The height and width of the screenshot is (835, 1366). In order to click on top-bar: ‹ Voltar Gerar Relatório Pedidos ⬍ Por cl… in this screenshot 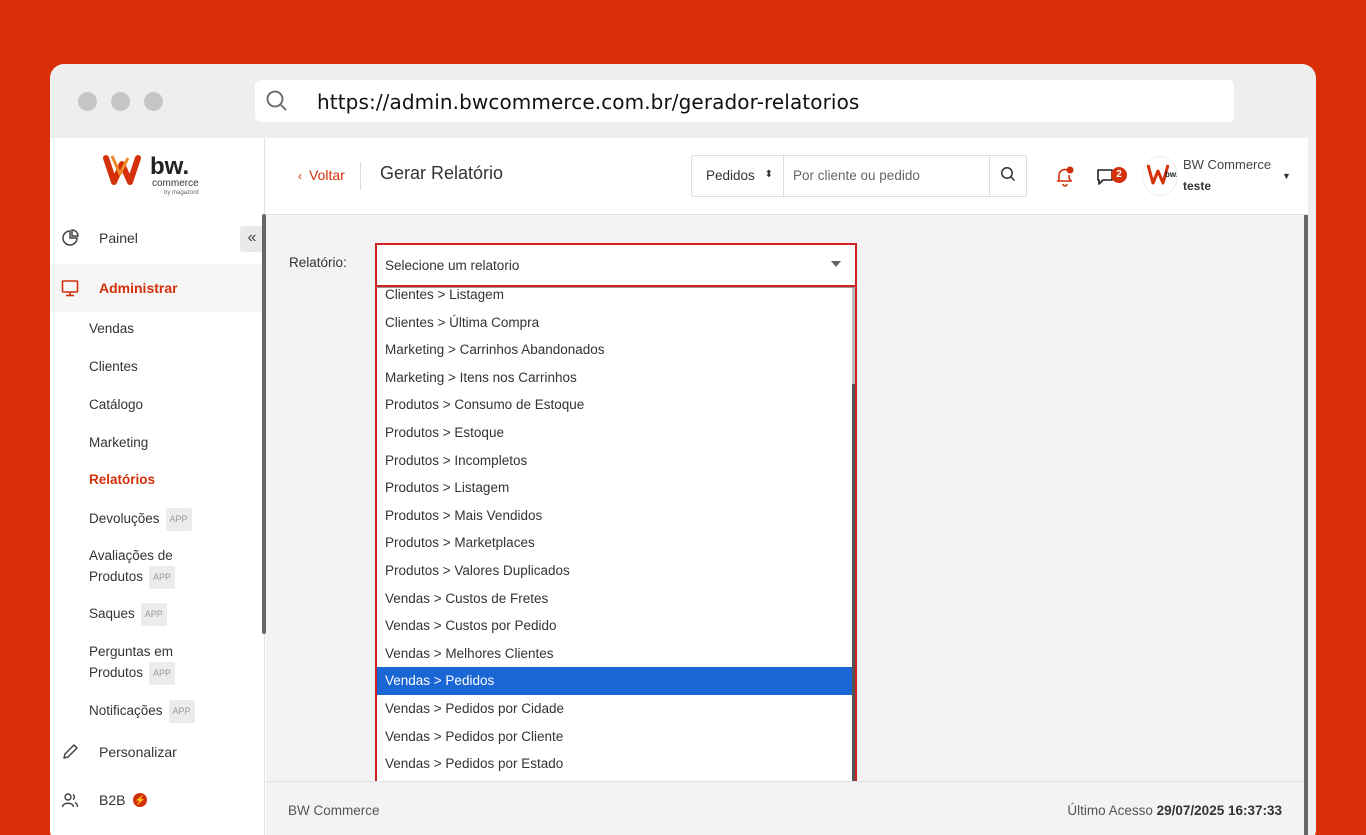, I will do `click(787, 176)`.